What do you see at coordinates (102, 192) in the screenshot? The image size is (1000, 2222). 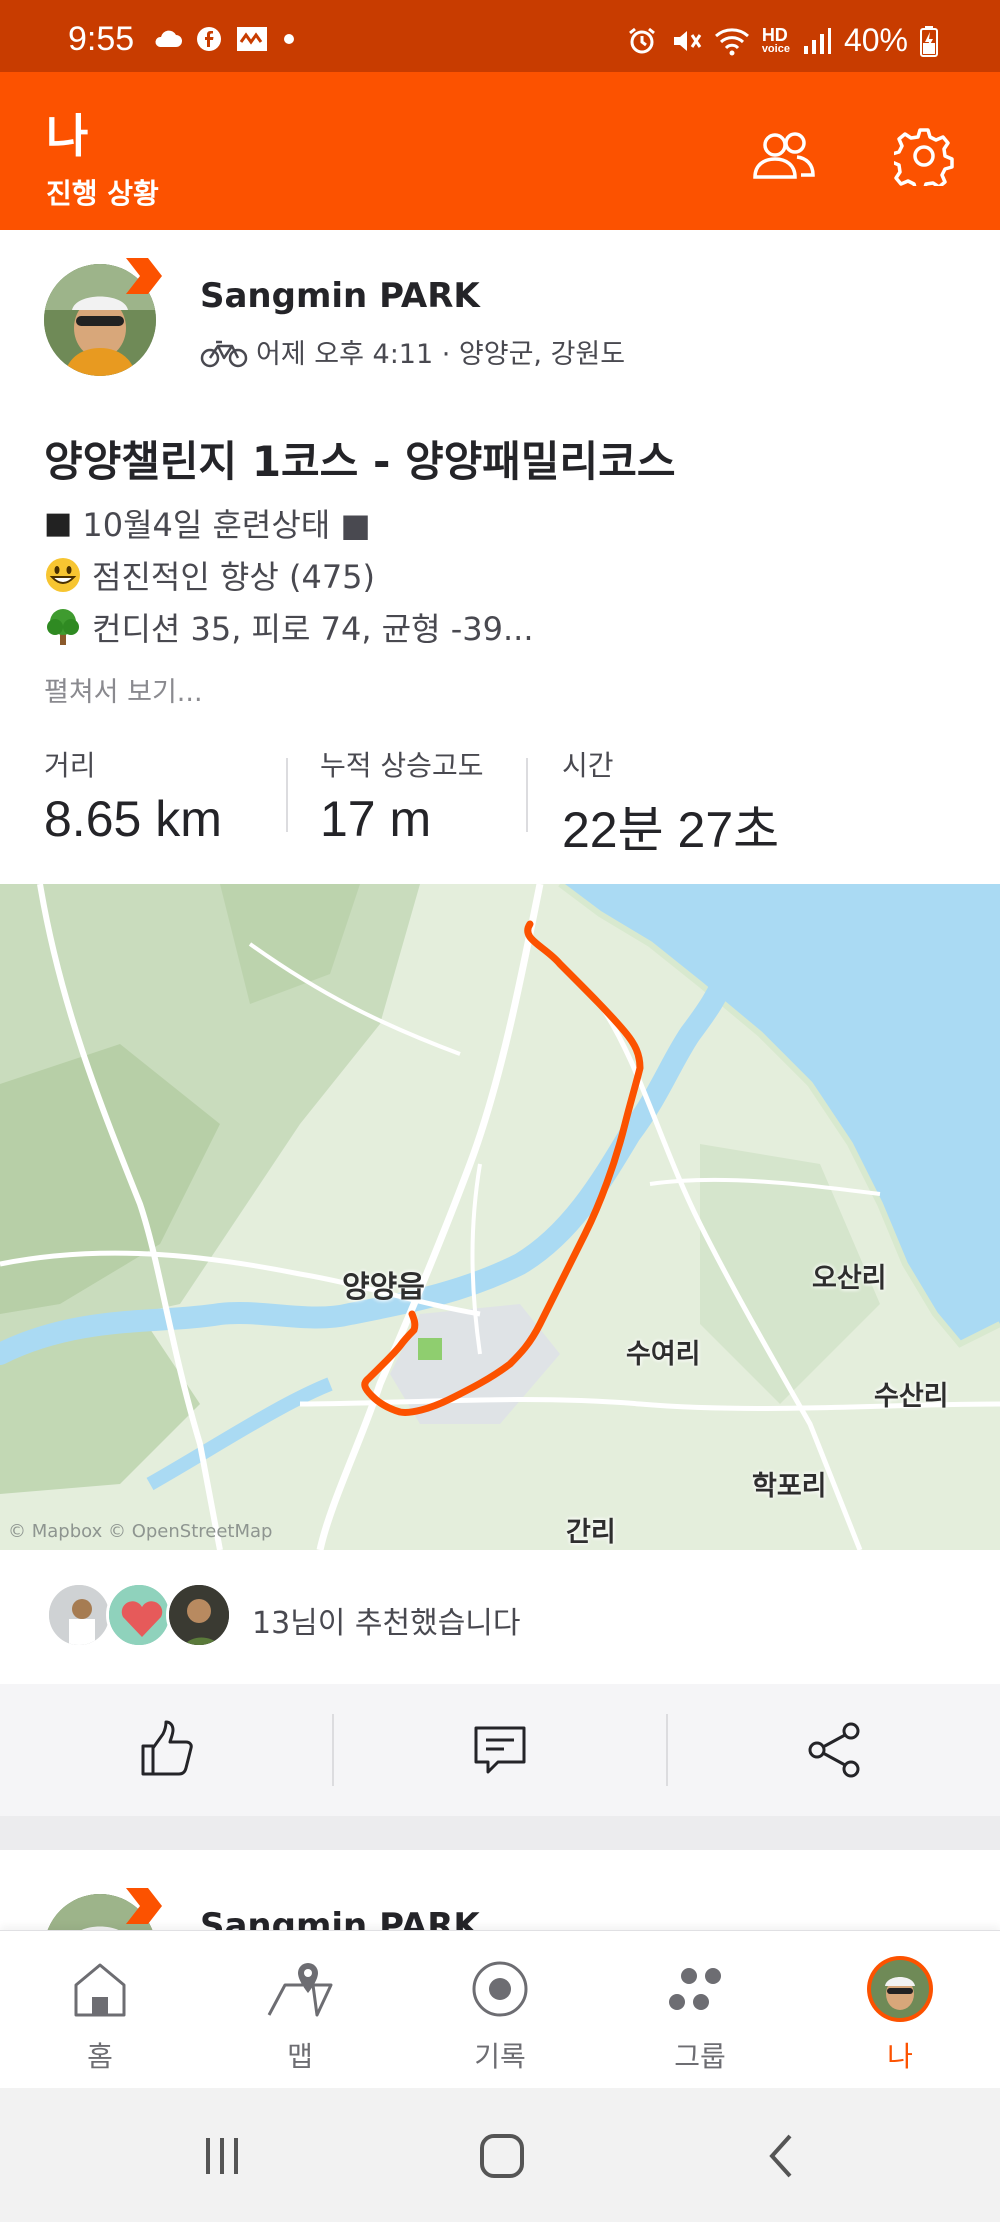 I see `page-subtitle: 진행 상황` at bounding box center [102, 192].